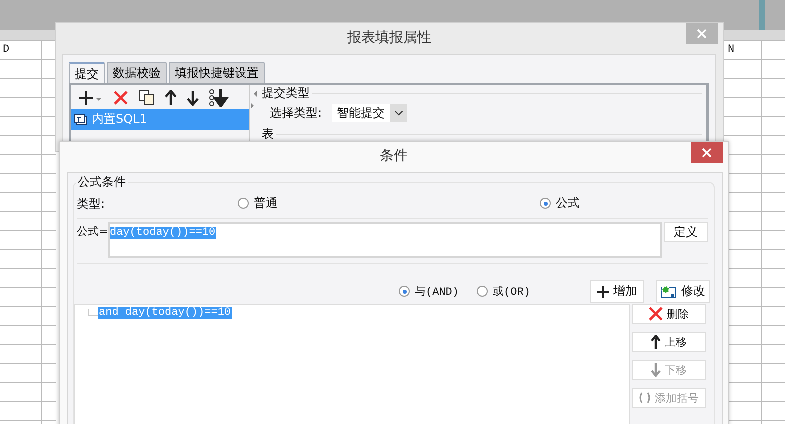 The width and height of the screenshot is (785, 424). I want to click on radio-button: 公式, so click(560, 203).